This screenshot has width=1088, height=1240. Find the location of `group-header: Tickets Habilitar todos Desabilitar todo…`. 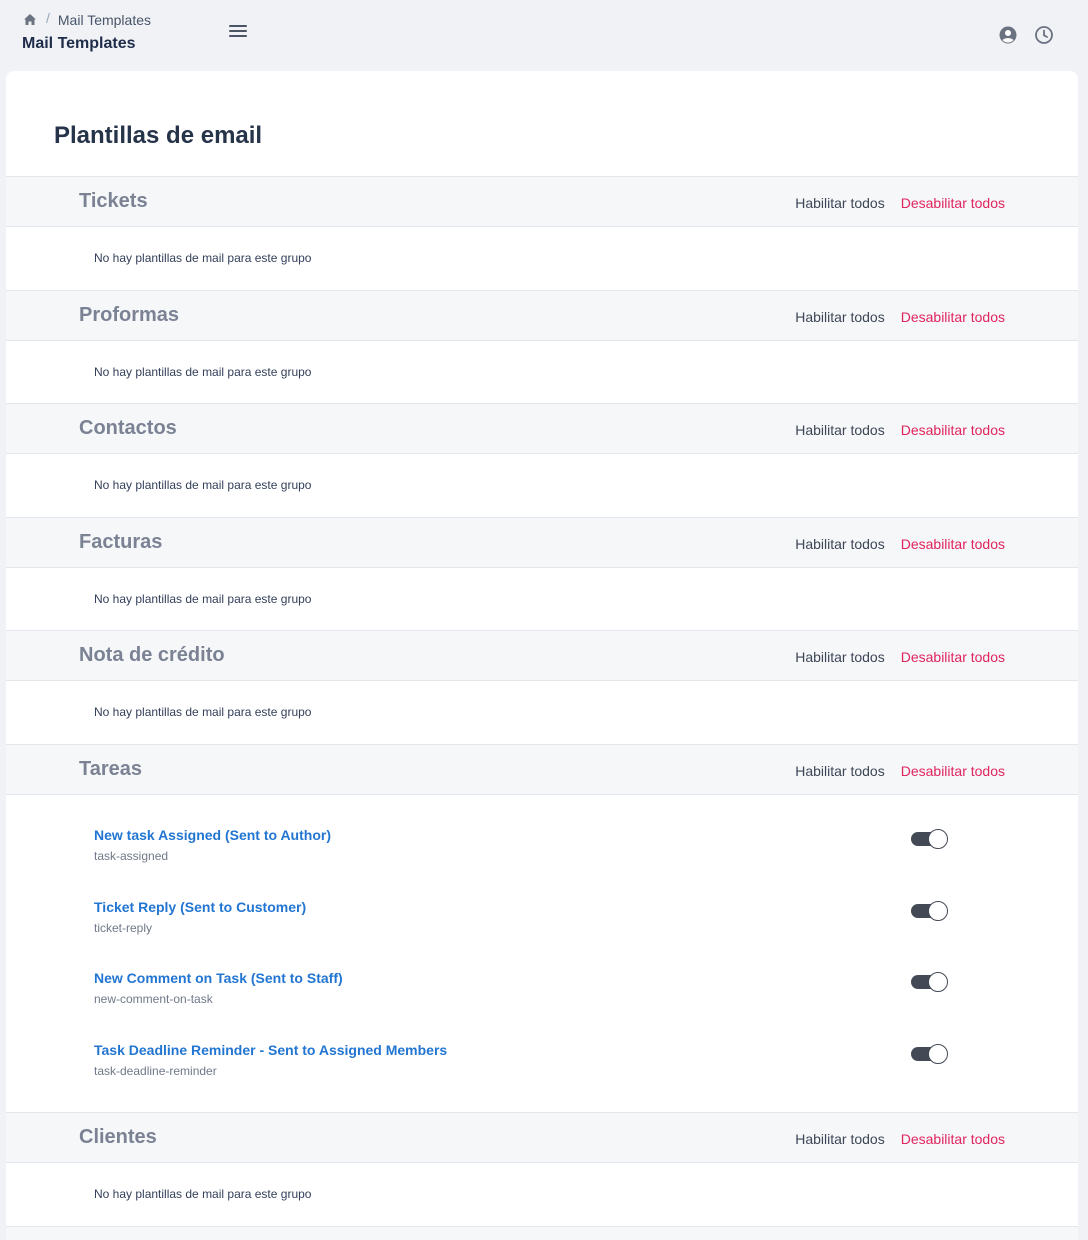

group-header: Tickets Habilitar todos Desabilitar todo… is located at coordinates (542, 201).